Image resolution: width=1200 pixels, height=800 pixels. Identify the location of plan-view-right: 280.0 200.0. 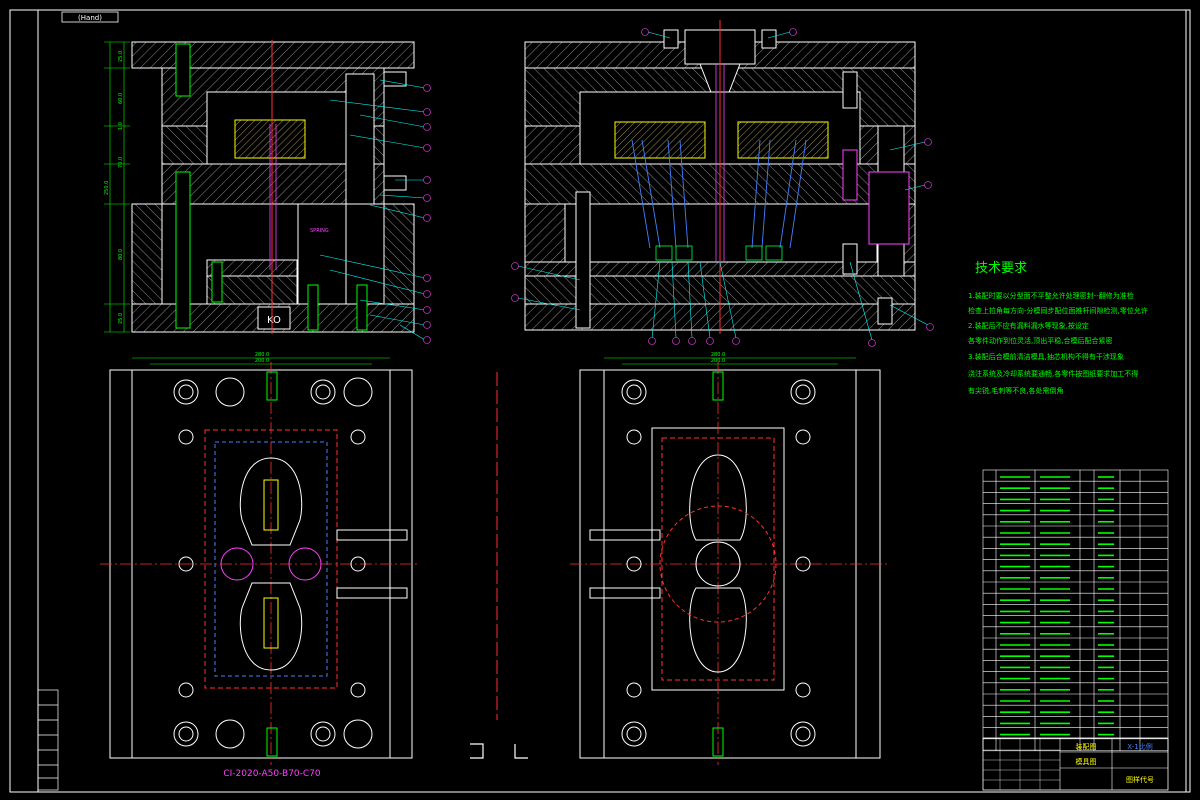
(730, 558).